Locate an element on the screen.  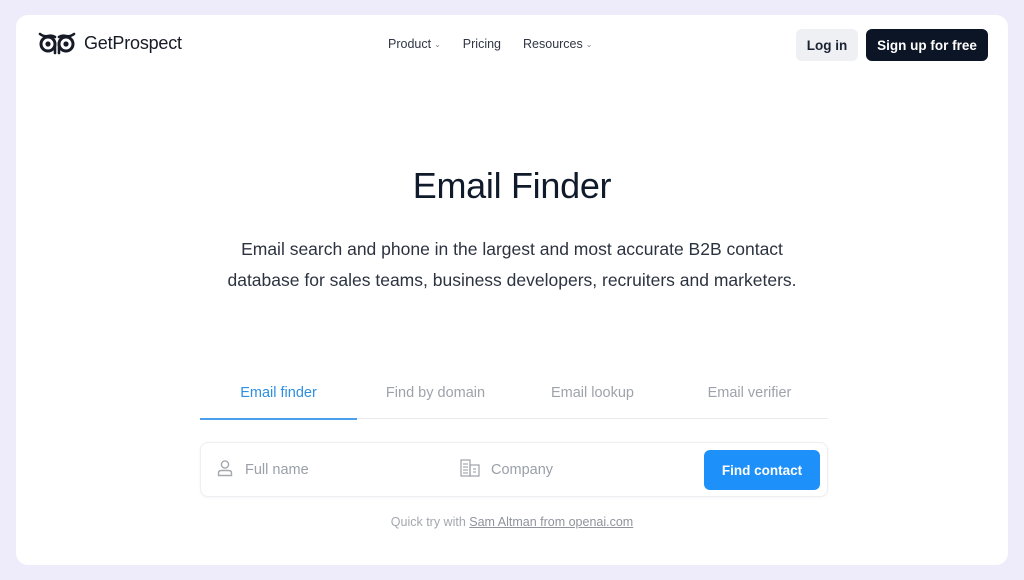
main-nav: Product ⌄ Pricing Resources ⌄ is located at coordinates (490, 44).